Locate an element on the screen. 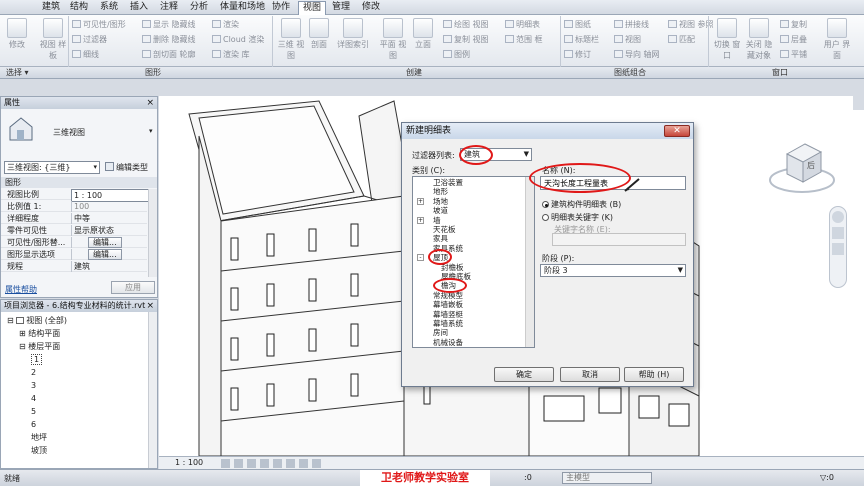  3d-view-button: 三维 视图 is located at coordinates (291, 39).